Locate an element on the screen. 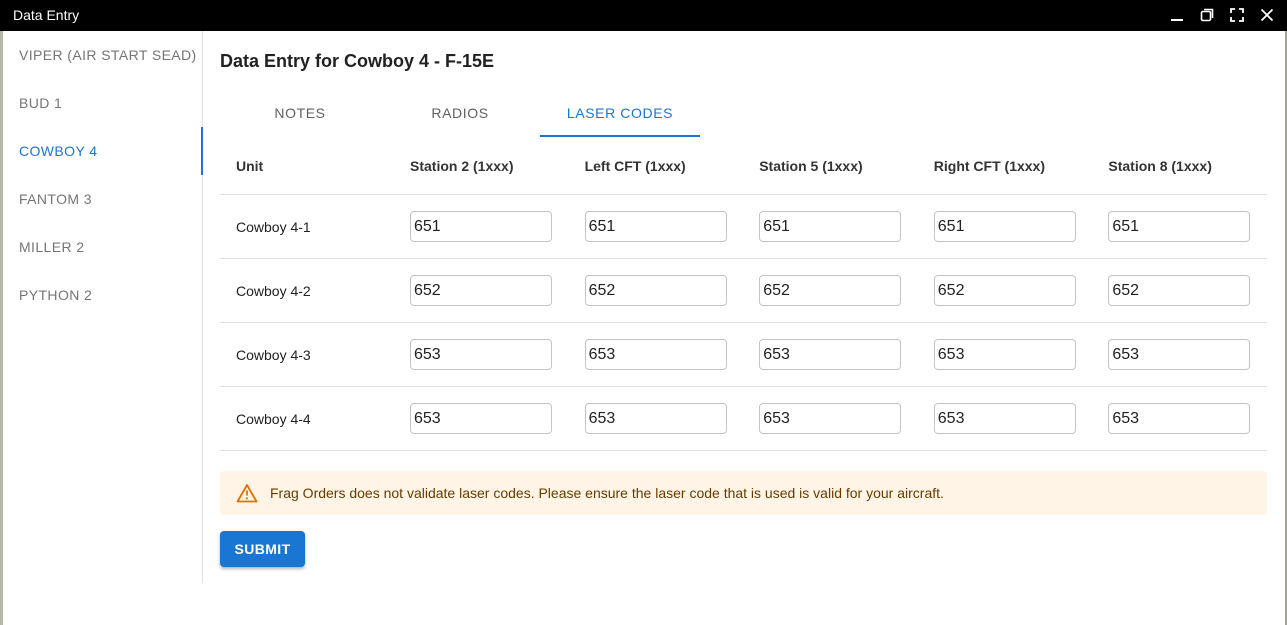  sidebar-item-label: MILLER 2 is located at coordinates (52, 247).